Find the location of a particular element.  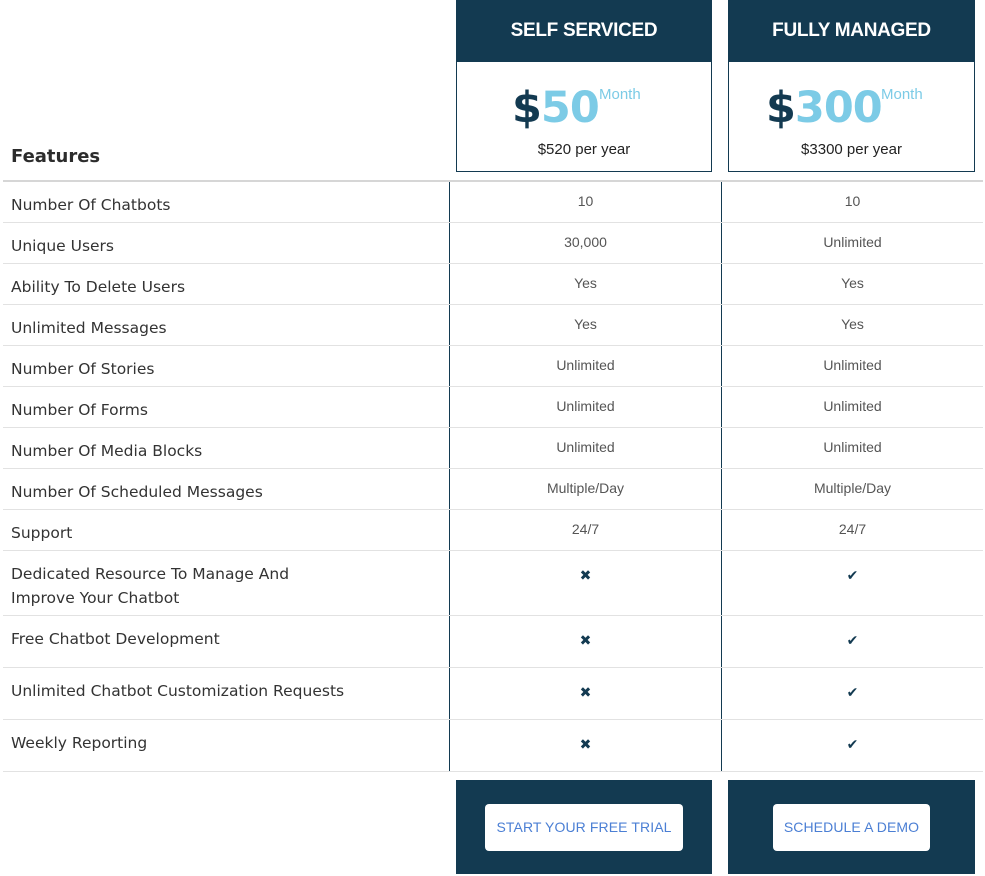

table-row: Support 24/7 24/7 is located at coordinates (493, 530).